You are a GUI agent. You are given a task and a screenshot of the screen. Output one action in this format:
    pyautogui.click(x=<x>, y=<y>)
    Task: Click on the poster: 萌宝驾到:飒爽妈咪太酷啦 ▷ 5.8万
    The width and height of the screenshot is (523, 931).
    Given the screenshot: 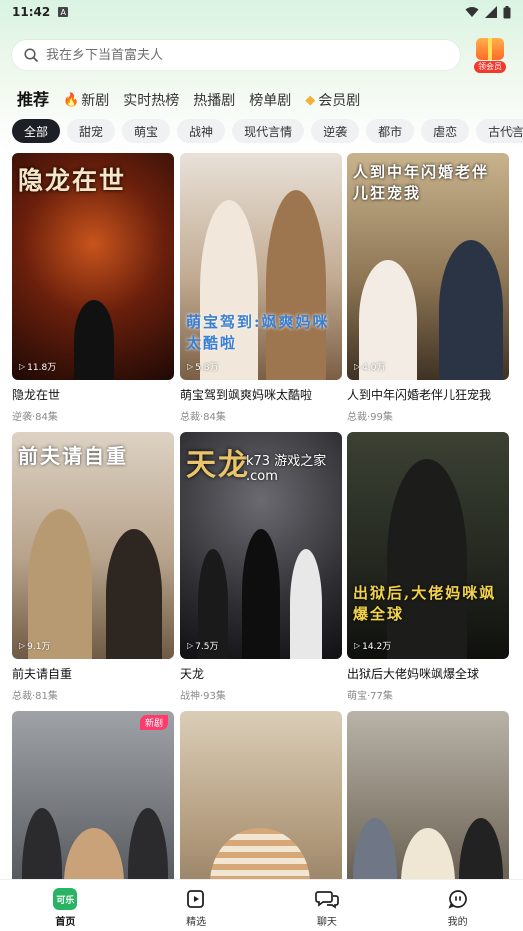 What is the action you would take?
    pyautogui.click(x=261, y=266)
    